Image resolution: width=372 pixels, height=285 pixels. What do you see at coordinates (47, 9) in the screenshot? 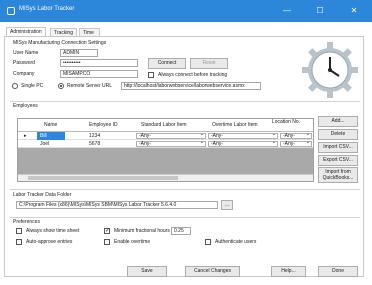
I see `window-title: MISys Labor Tracker` at bounding box center [47, 9].